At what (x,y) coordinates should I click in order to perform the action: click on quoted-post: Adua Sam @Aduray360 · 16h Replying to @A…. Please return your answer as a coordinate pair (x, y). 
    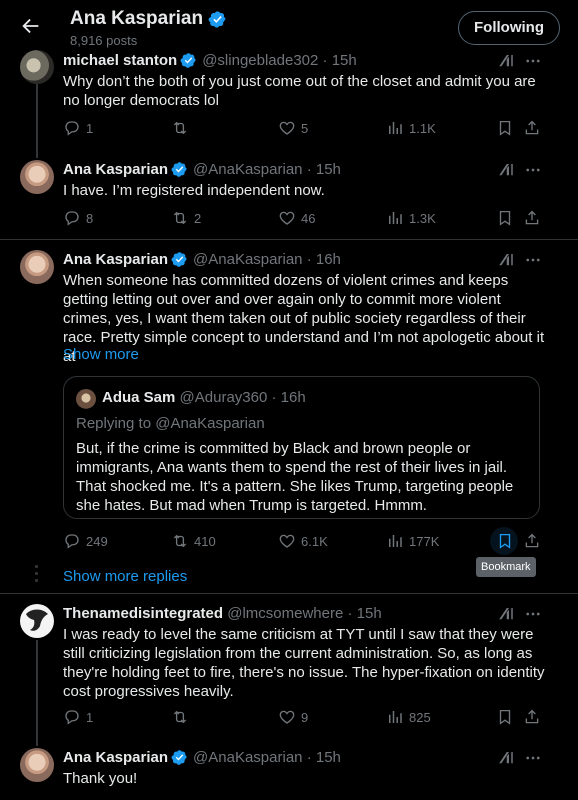
    Looking at the image, I should click on (301, 447).